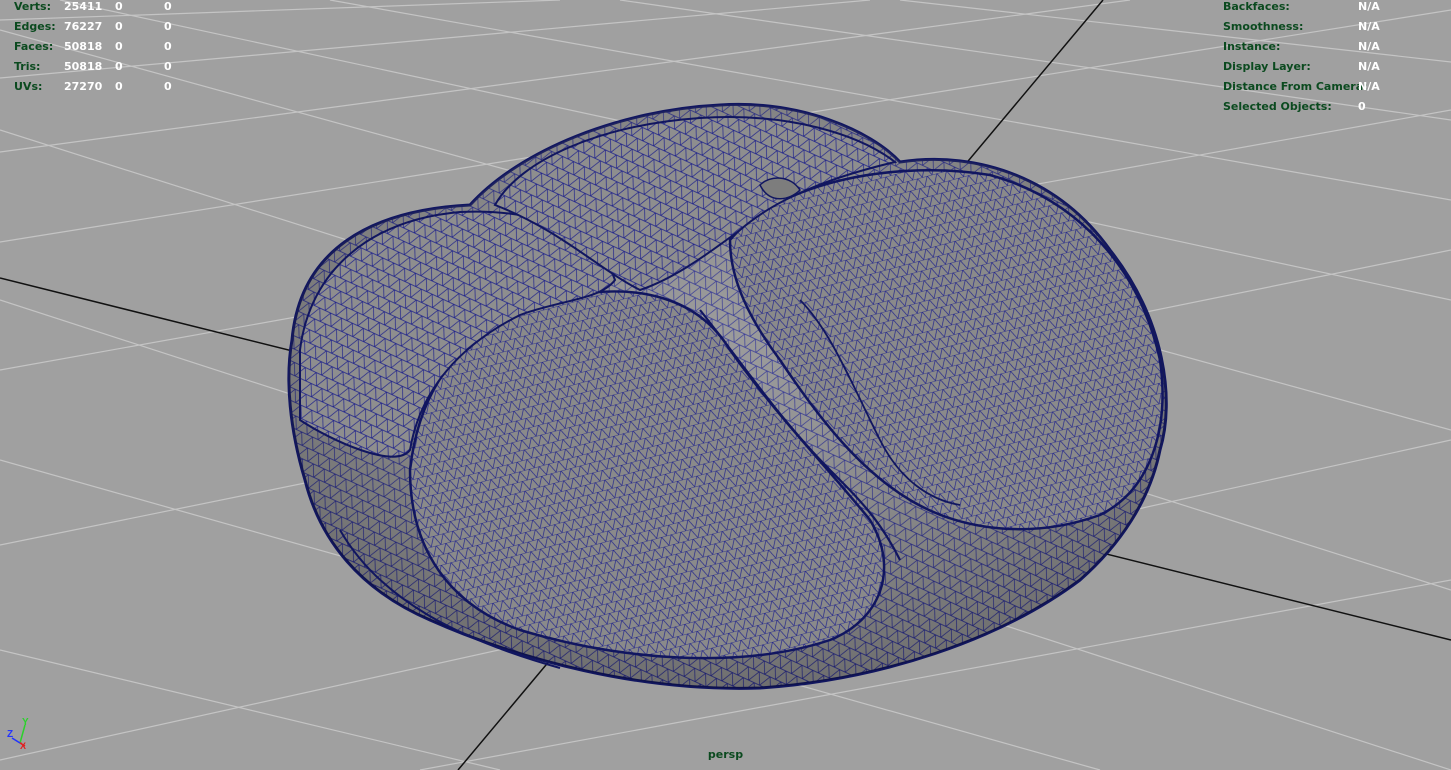  I want to click on axis-orientation-gizmo: Y Z X, so click(18, 734).